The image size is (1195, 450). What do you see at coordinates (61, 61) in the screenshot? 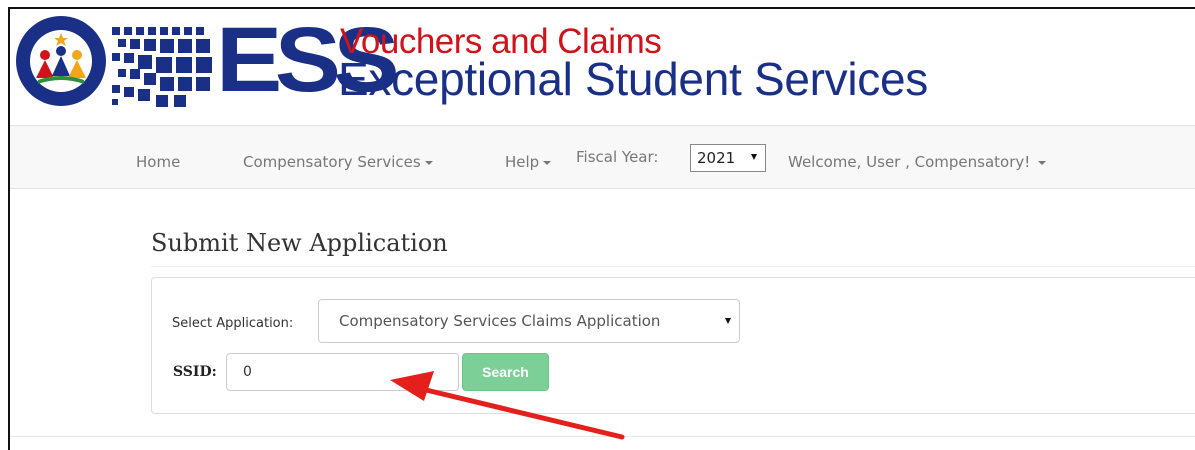
I see `ade-seal-logo` at bounding box center [61, 61].